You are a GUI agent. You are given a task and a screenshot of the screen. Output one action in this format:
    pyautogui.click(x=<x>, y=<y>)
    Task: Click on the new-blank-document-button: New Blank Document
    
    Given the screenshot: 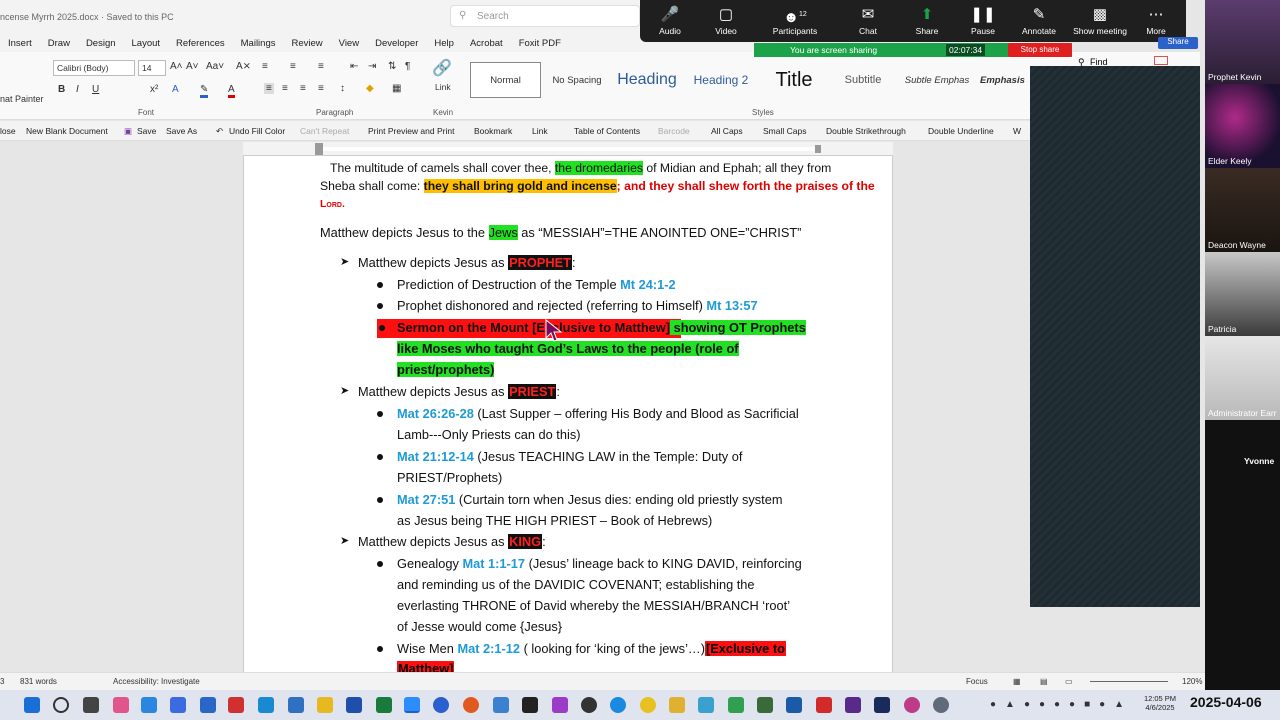 What is the action you would take?
    pyautogui.click(x=67, y=131)
    